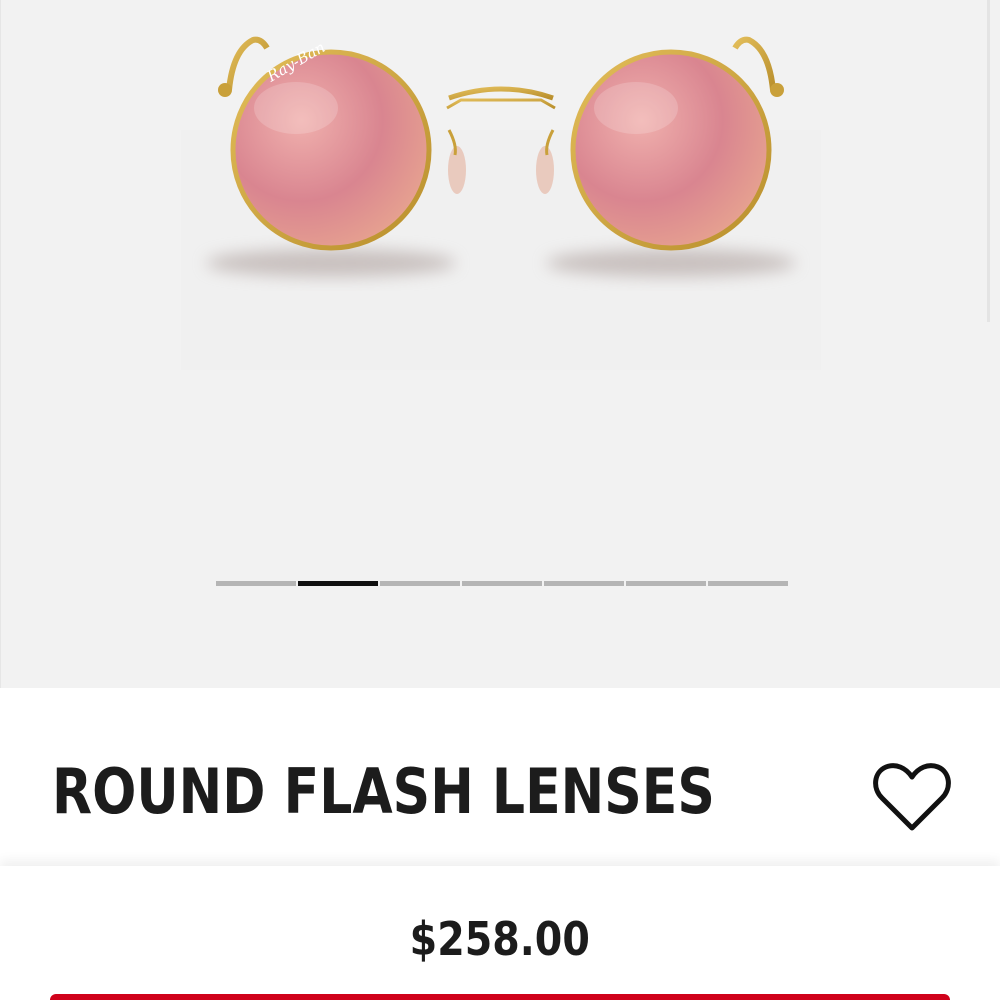 This screenshot has width=1000, height=1000. Describe the element at coordinates (500, 997) in the screenshot. I see `add-to-cart-button` at that location.